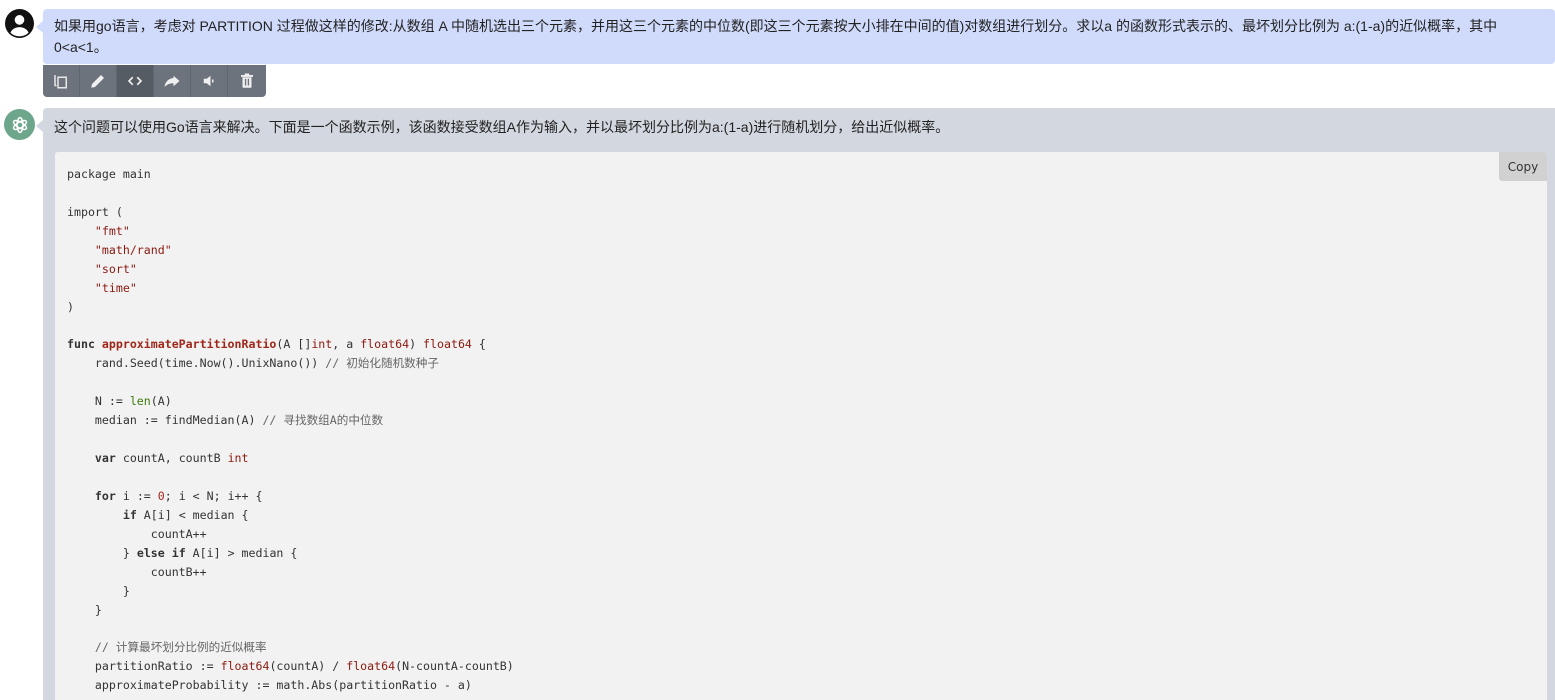 This screenshot has height=700, width=1555. Describe the element at coordinates (161, 401) in the screenshot. I see `code-token: (A)` at that location.